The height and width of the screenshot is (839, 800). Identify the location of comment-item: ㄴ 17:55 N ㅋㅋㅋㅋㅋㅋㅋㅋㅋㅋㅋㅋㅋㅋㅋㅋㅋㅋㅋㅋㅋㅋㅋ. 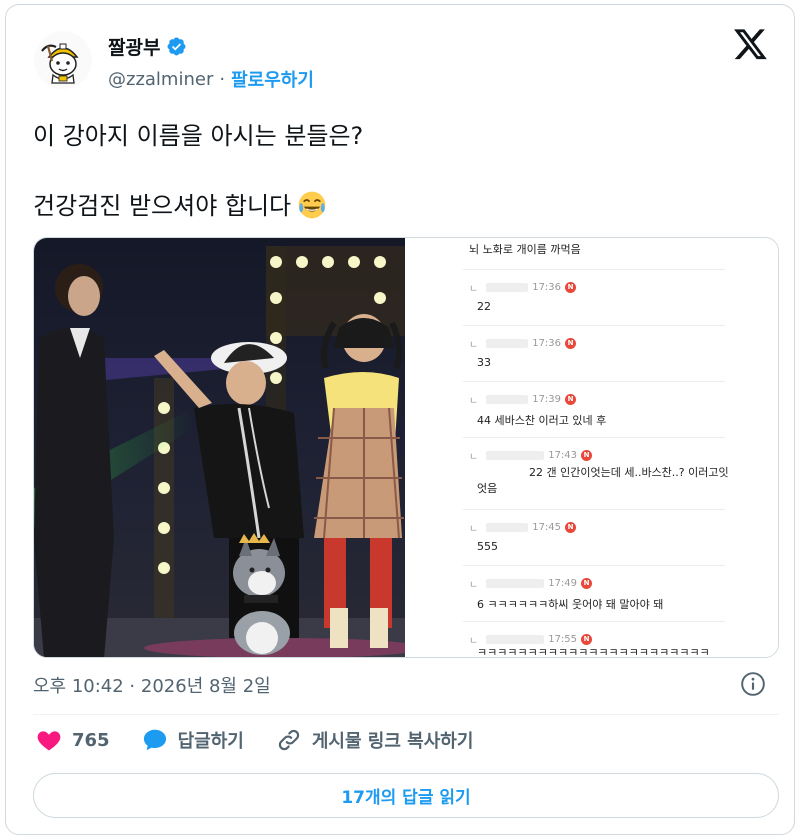
(594, 640).